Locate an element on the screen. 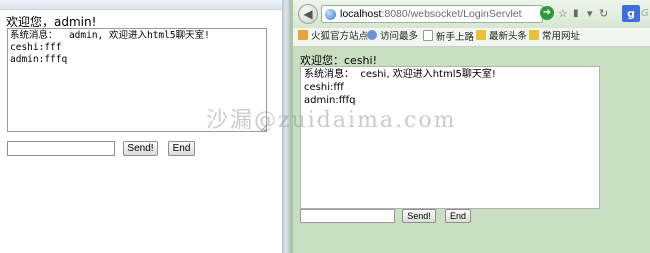 The image size is (650, 253). bookmarks-bar: 火狐官方站点 访问最多 新手上路 最新头条 常用网址 is located at coordinates (471, 37).